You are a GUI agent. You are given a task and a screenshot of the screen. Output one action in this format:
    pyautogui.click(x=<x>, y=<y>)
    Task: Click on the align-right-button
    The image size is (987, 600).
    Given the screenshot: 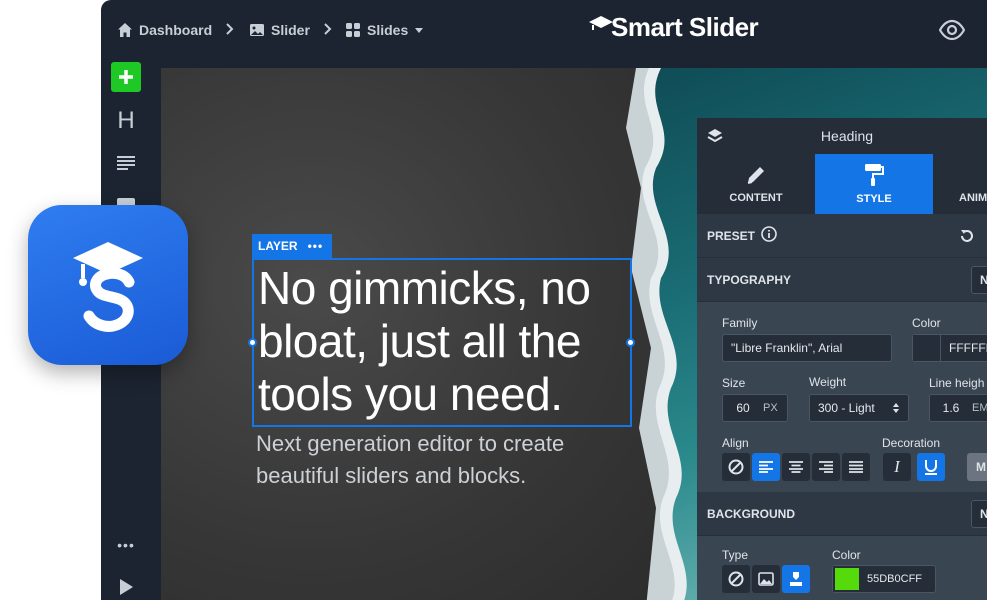 What is the action you would take?
    pyautogui.click(x=826, y=467)
    